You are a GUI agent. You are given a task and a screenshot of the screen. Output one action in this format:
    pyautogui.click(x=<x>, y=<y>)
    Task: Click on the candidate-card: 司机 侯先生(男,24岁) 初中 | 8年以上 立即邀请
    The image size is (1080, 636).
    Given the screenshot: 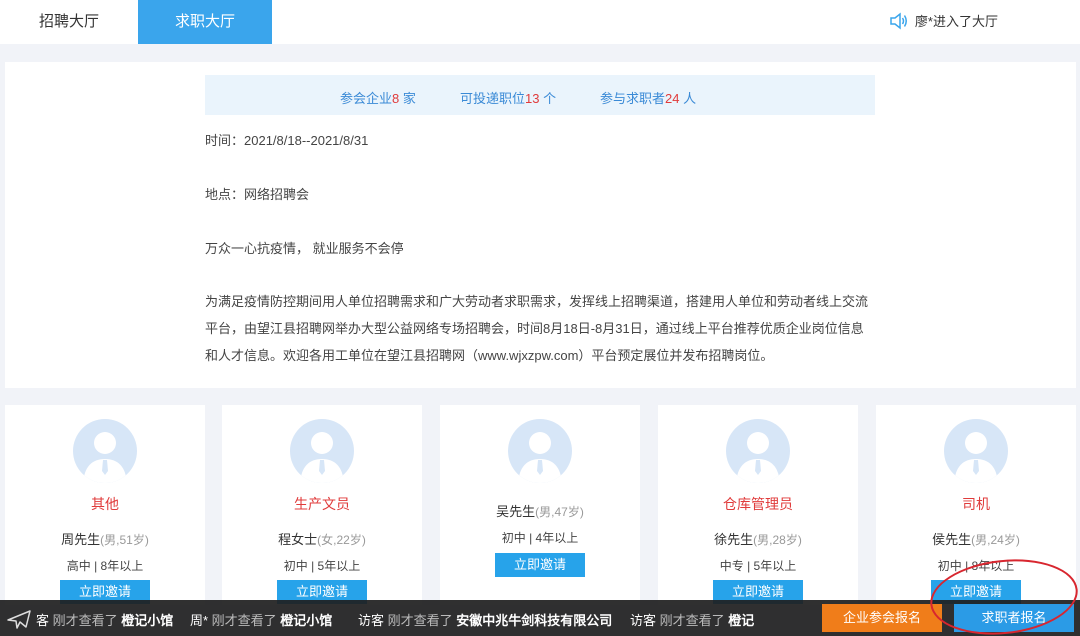 What is the action you would take?
    pyautogui.click(x=976, y=505)
    